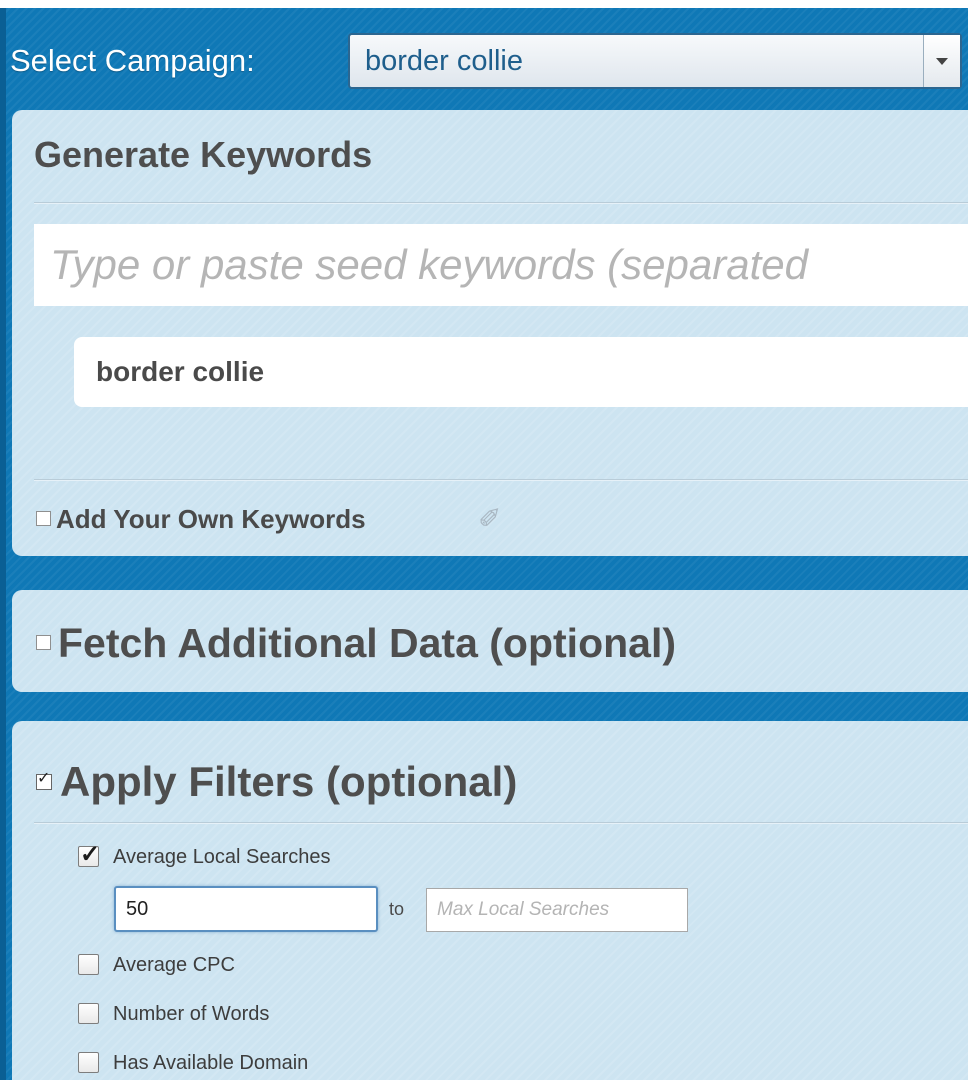 The width and height of the screenshot is (968, 1080). I want to click on fetch-data-title: Fetch Additional Data (optional), so click(367, 643).